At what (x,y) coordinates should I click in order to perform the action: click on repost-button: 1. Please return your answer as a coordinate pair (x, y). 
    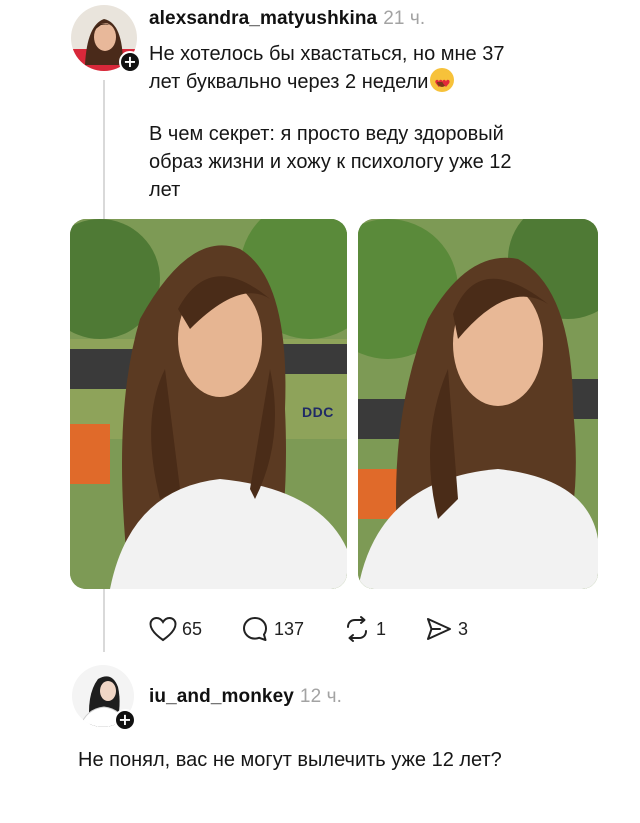
    Looking at the image, I should click on (364, 629).